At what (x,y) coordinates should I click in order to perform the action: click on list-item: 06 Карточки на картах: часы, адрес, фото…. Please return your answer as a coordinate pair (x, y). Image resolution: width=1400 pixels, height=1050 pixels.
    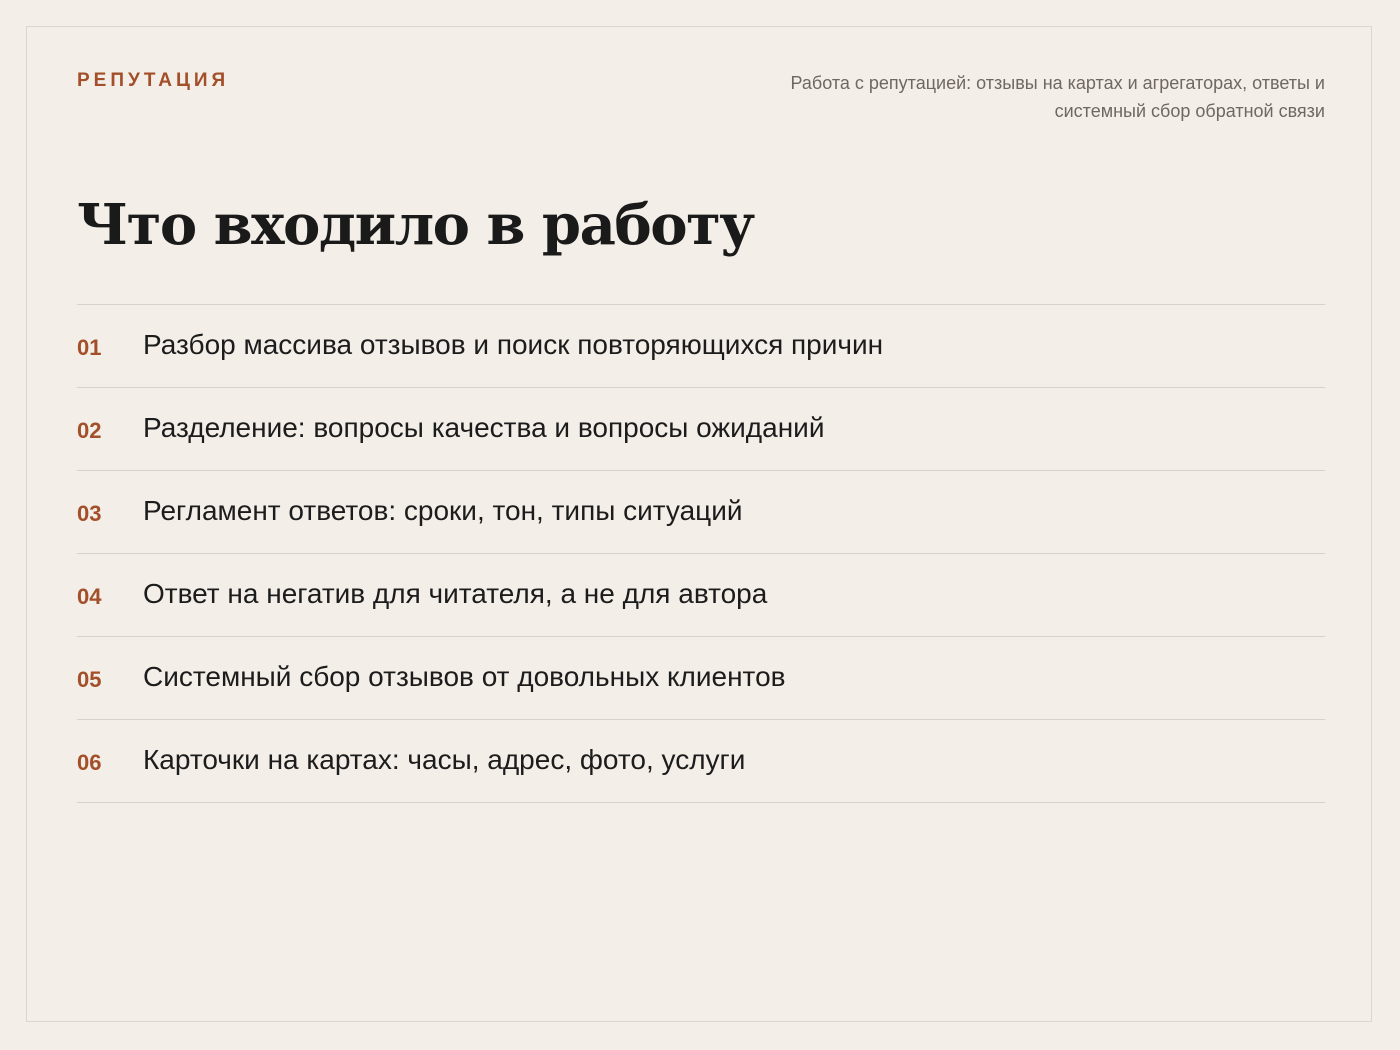
    Looking at the image, I should click on (701, 761).